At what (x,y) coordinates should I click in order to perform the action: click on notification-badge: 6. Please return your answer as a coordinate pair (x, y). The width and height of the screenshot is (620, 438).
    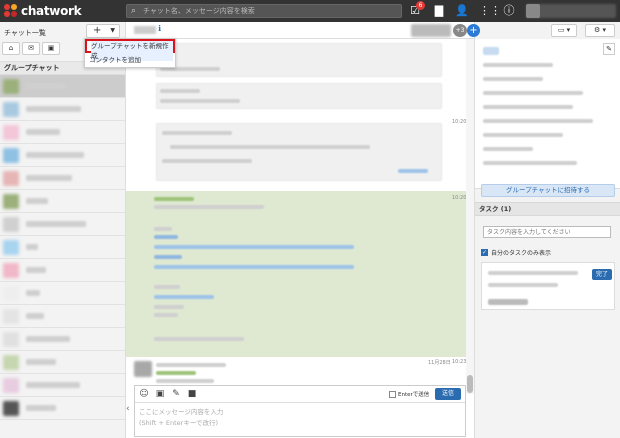
    Looking at the image, I should click on (420, 5).